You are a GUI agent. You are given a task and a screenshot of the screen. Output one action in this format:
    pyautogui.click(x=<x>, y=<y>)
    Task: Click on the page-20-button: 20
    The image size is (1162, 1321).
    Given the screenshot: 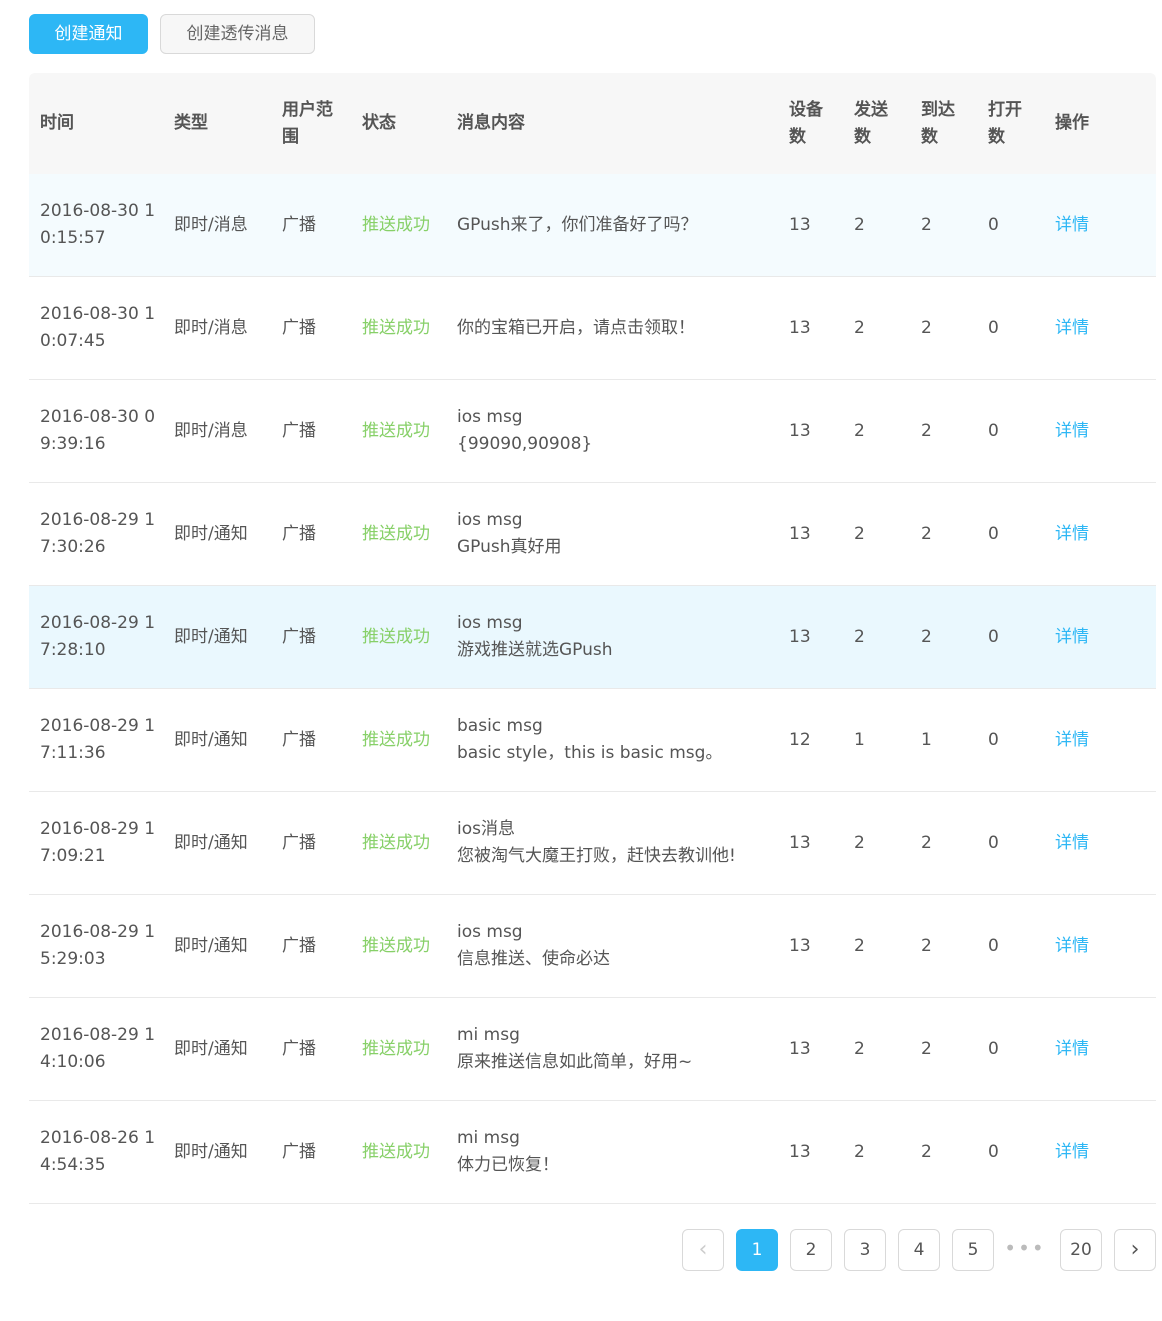 What is the action you would take?
    pyautogui.click(x=1081, y=1250)
    